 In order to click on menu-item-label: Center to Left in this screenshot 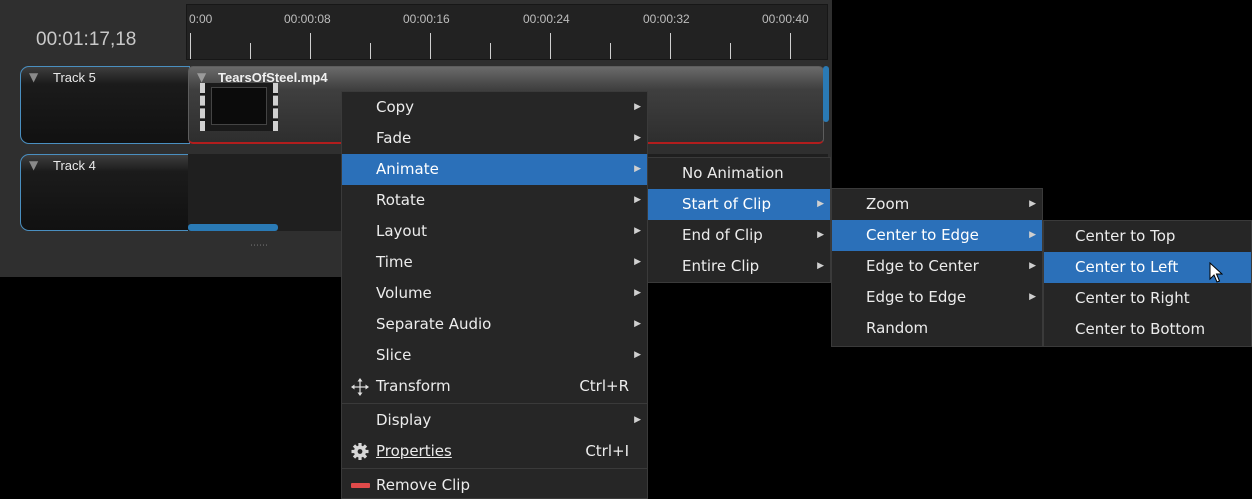, I will do `click(1127, 267)`.